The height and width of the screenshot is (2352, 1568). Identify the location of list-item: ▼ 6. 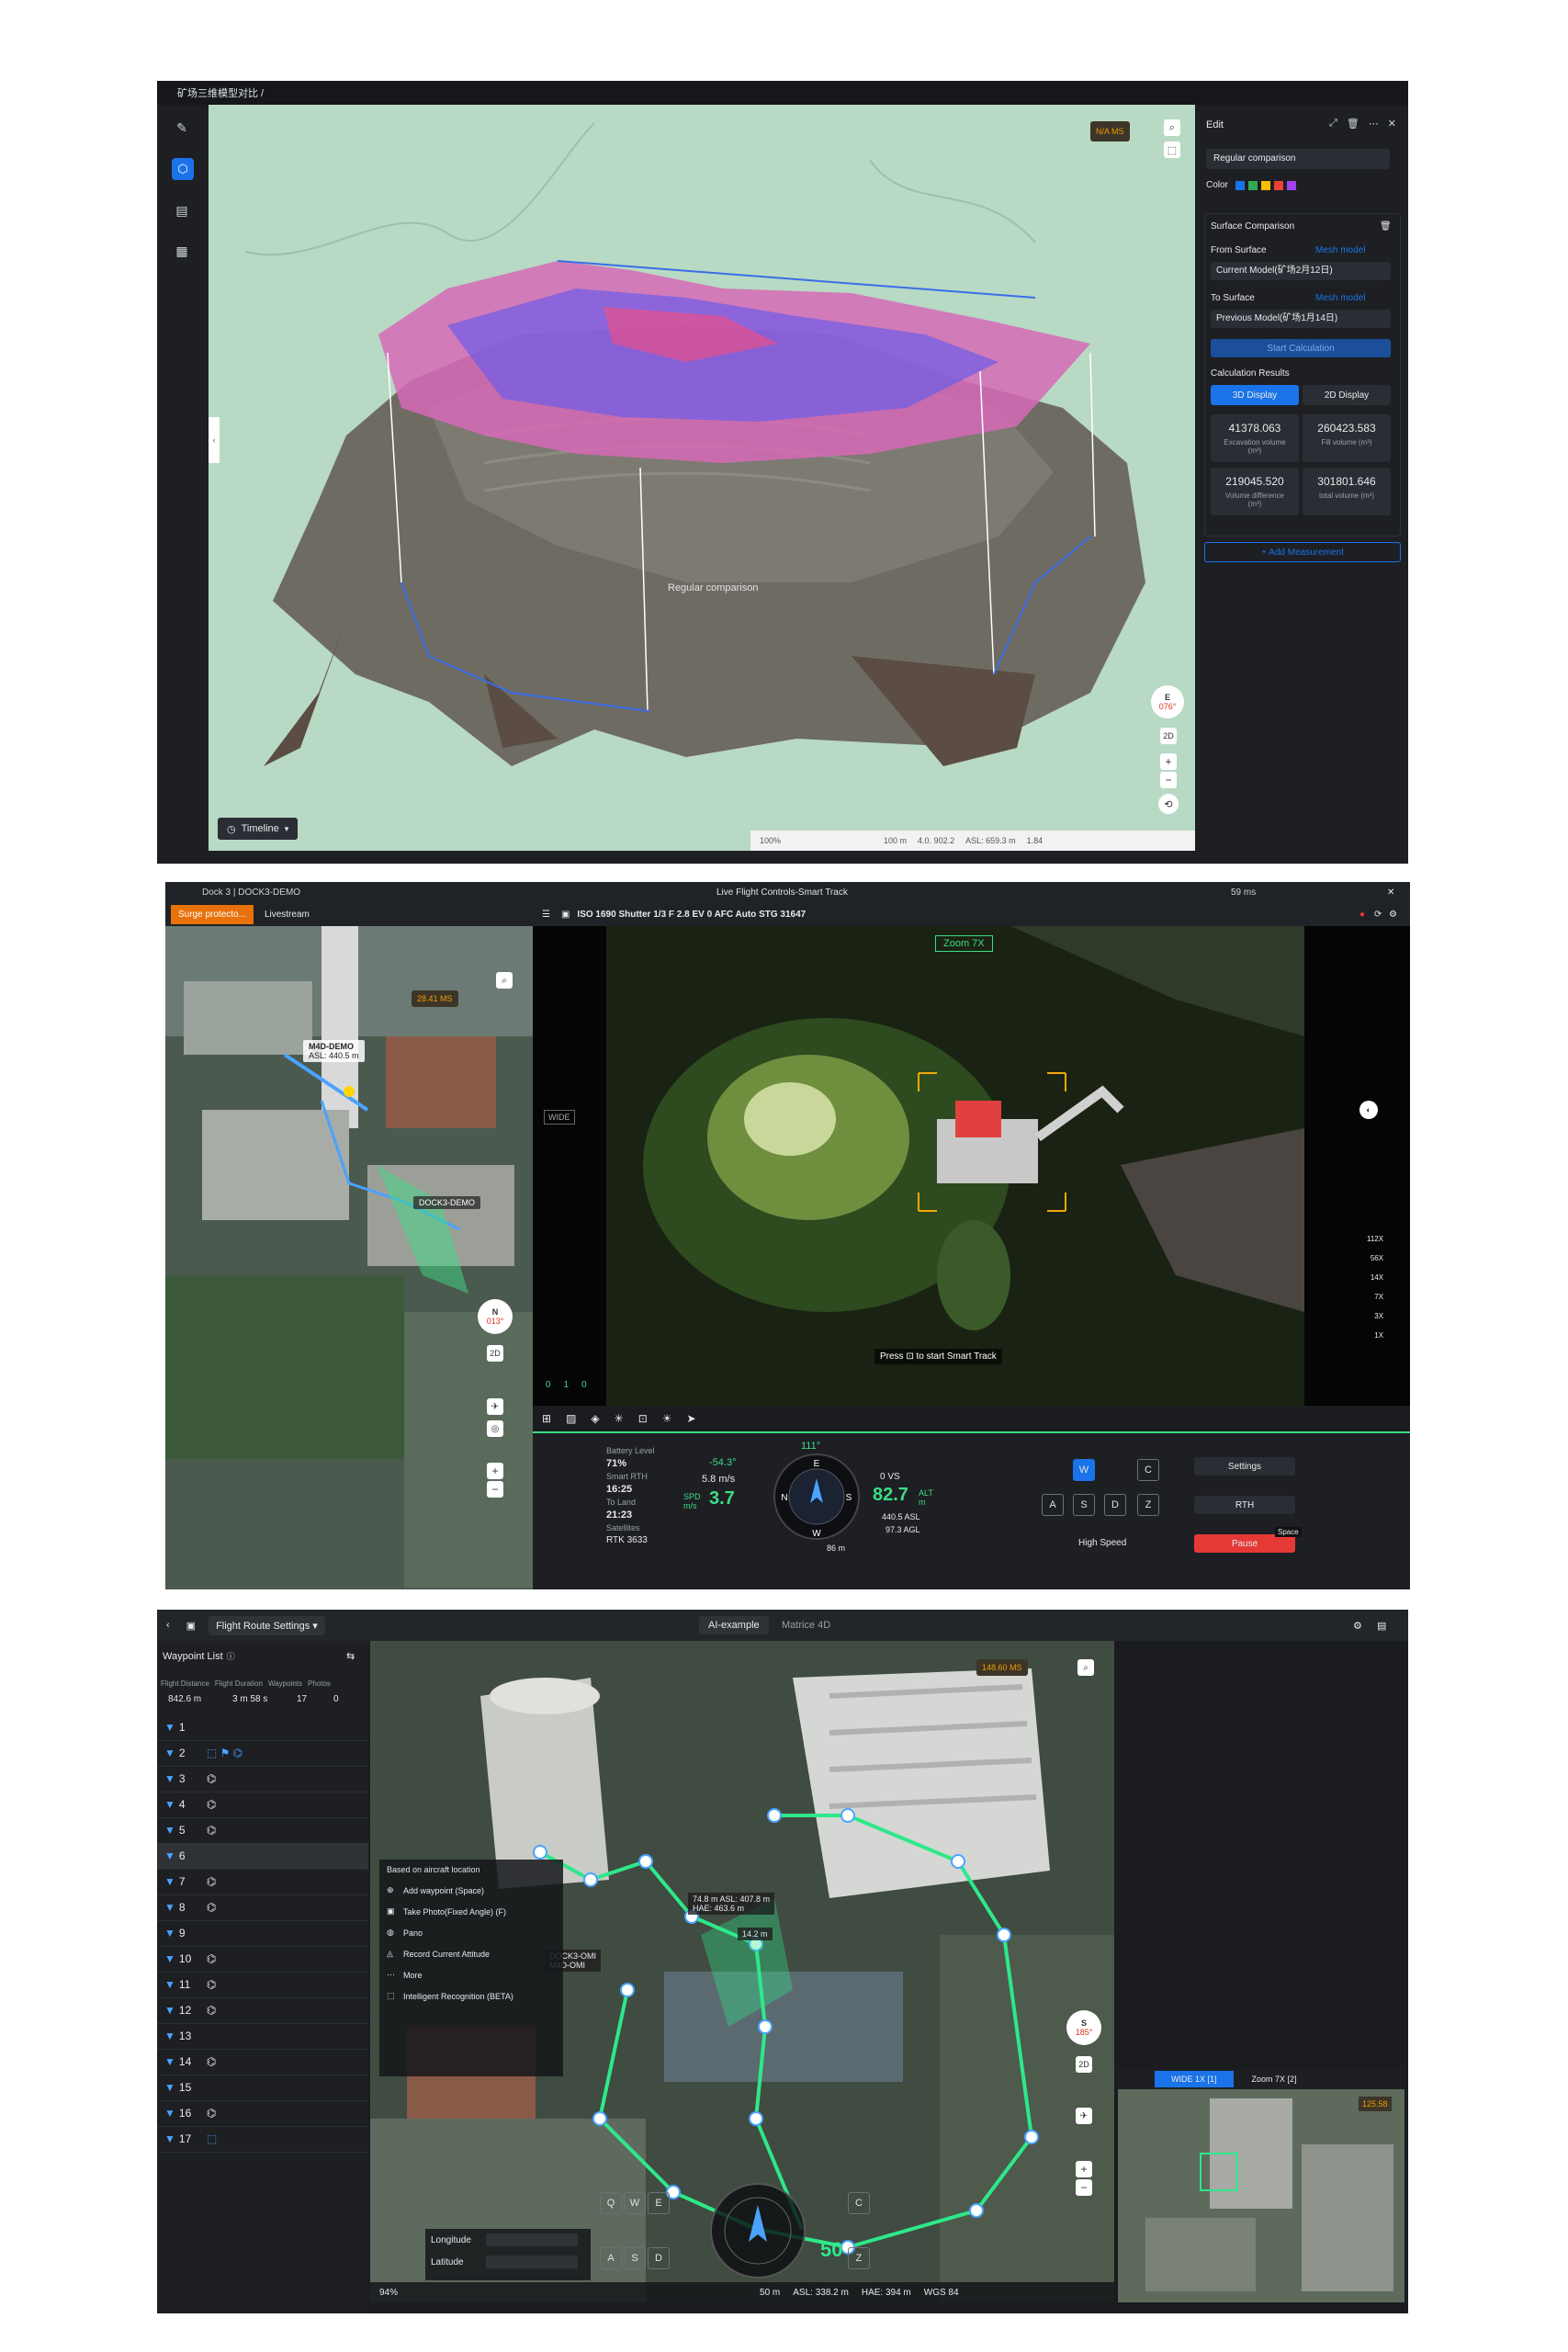
(262, 1856).